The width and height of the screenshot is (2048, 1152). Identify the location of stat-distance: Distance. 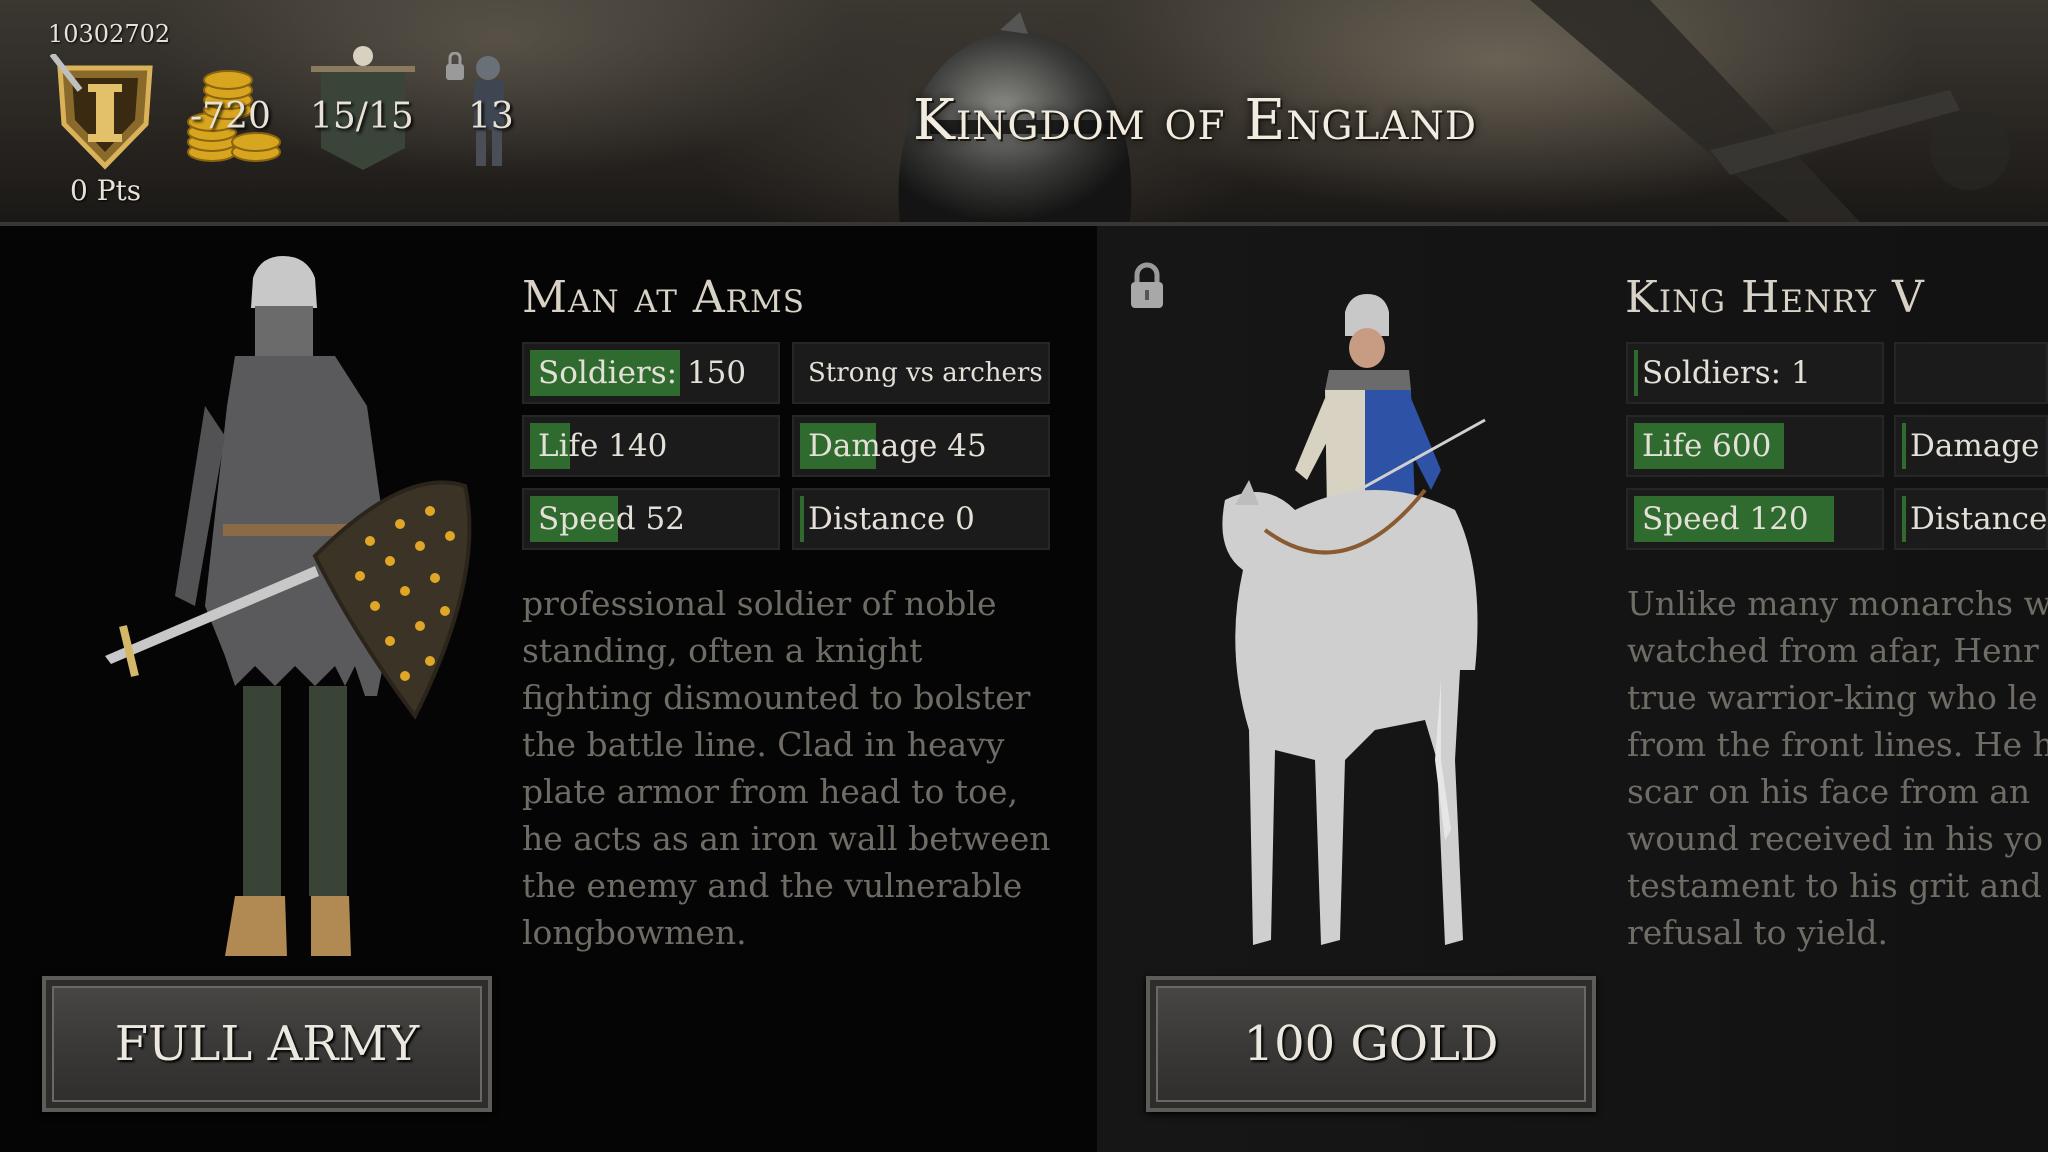
(1971, 519).